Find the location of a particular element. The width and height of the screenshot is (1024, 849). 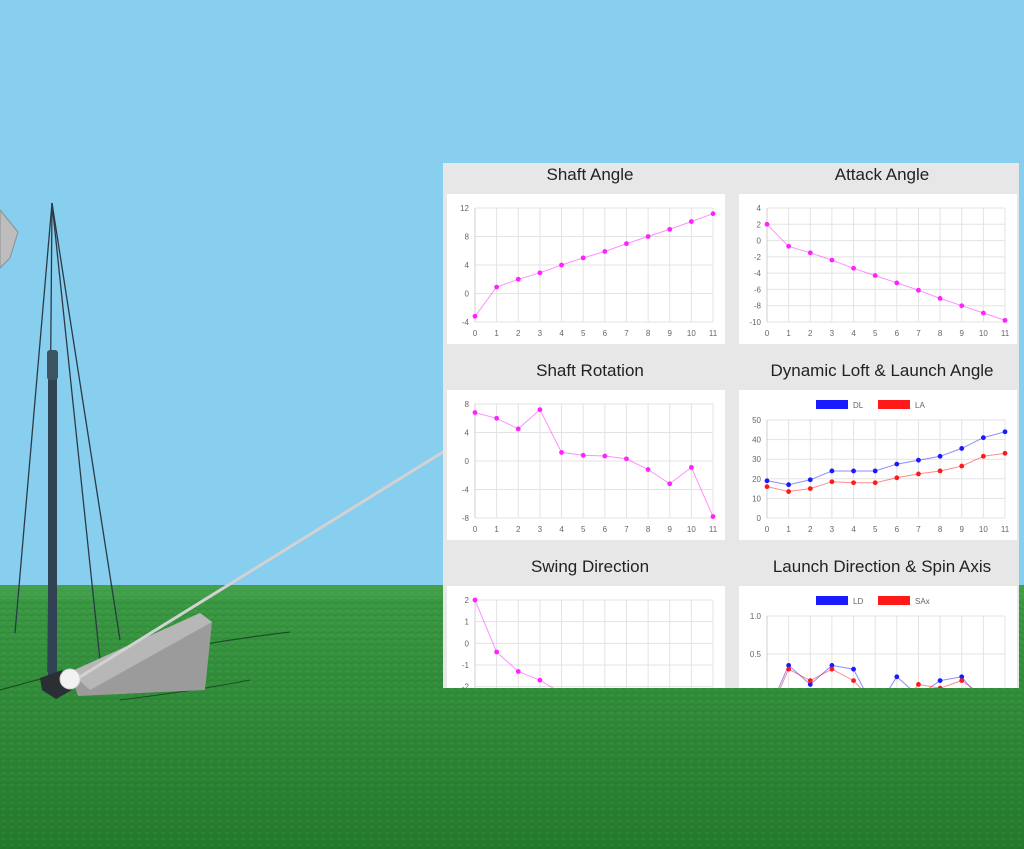

chart-swing-direction: -4-3-2-1012 is located at coordinates (588, 642).